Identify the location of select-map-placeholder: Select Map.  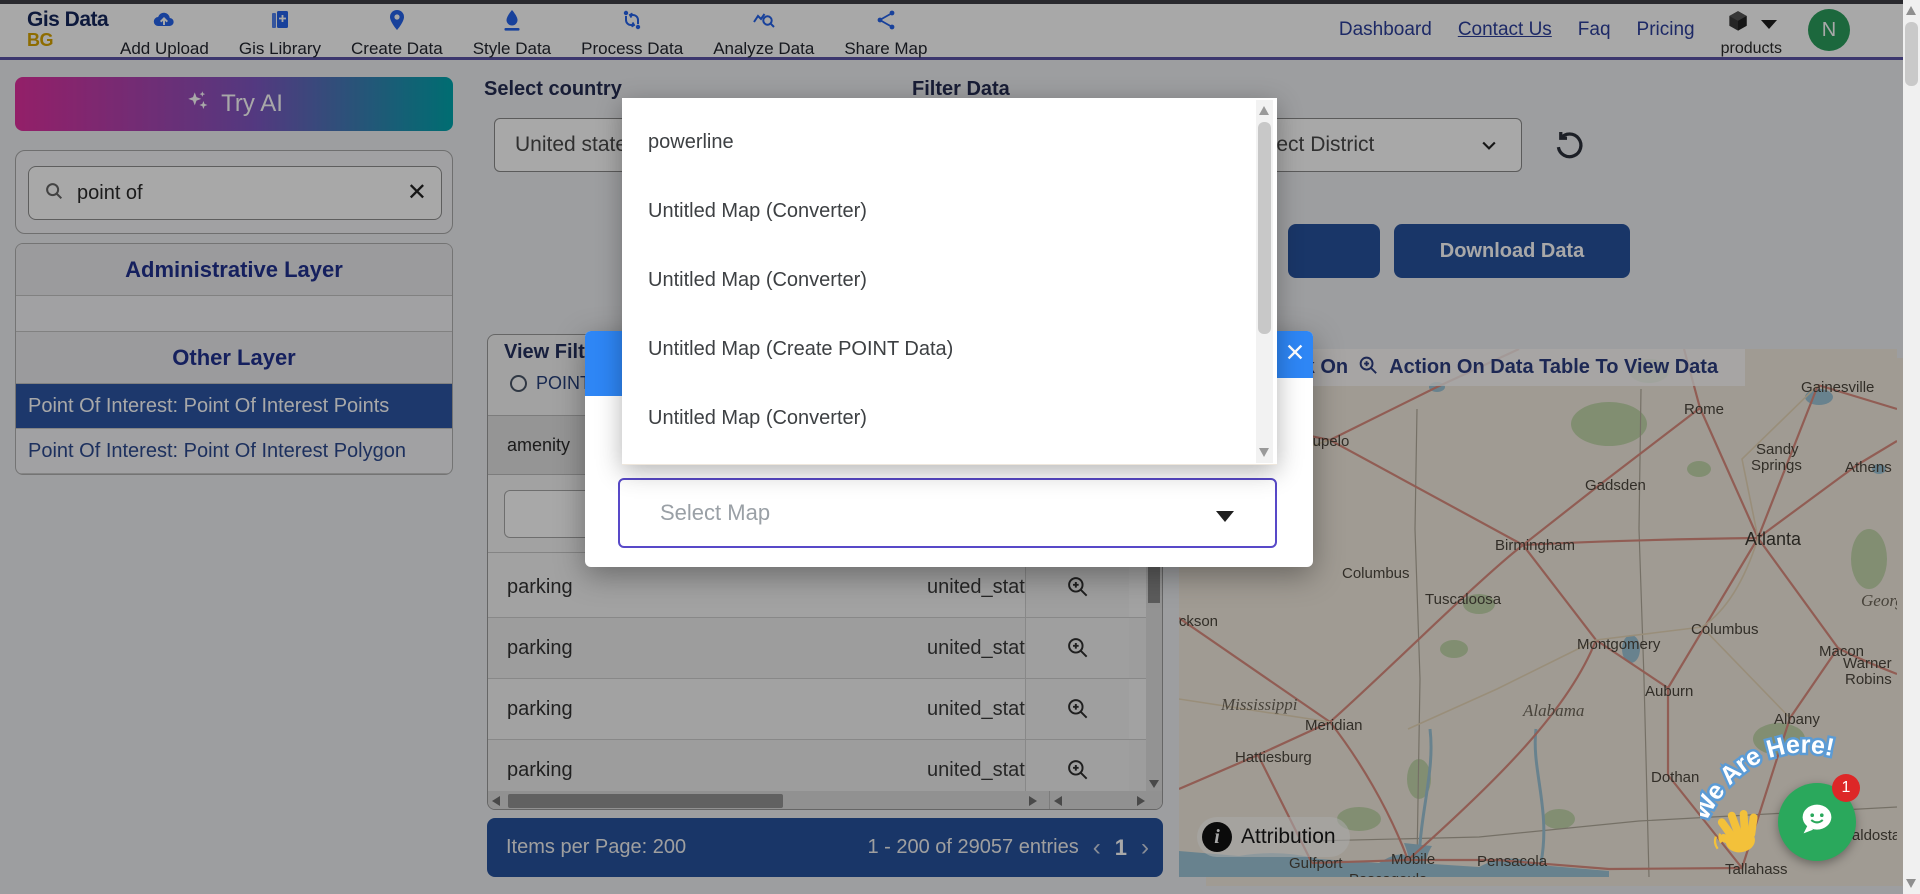
(715, 512).